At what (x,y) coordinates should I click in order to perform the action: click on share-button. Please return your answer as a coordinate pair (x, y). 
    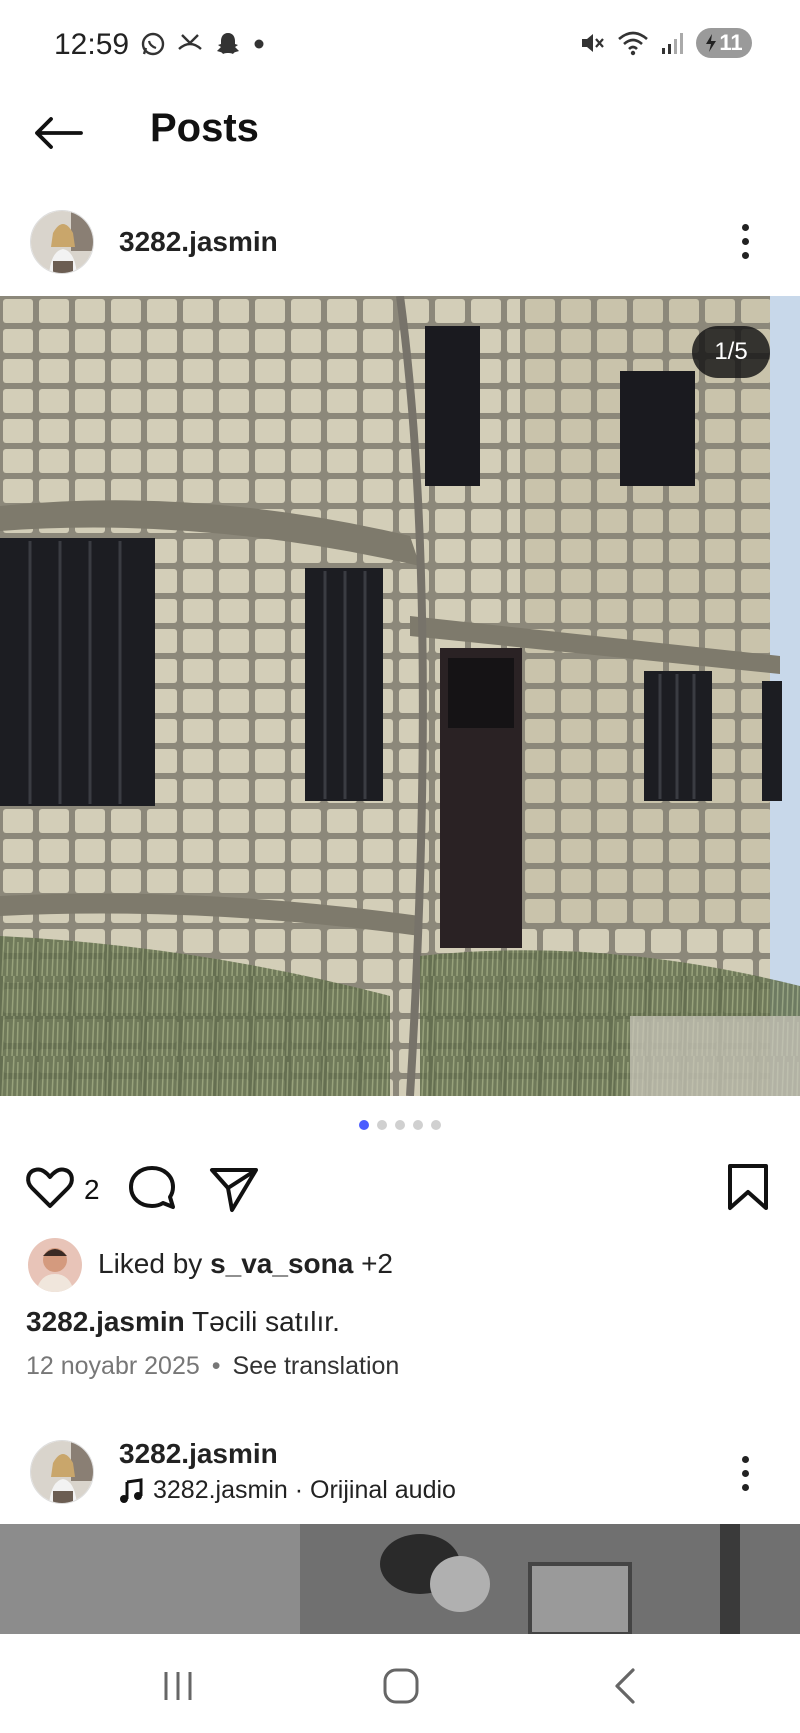
    Looking at the image, I should click on (234, 1191).